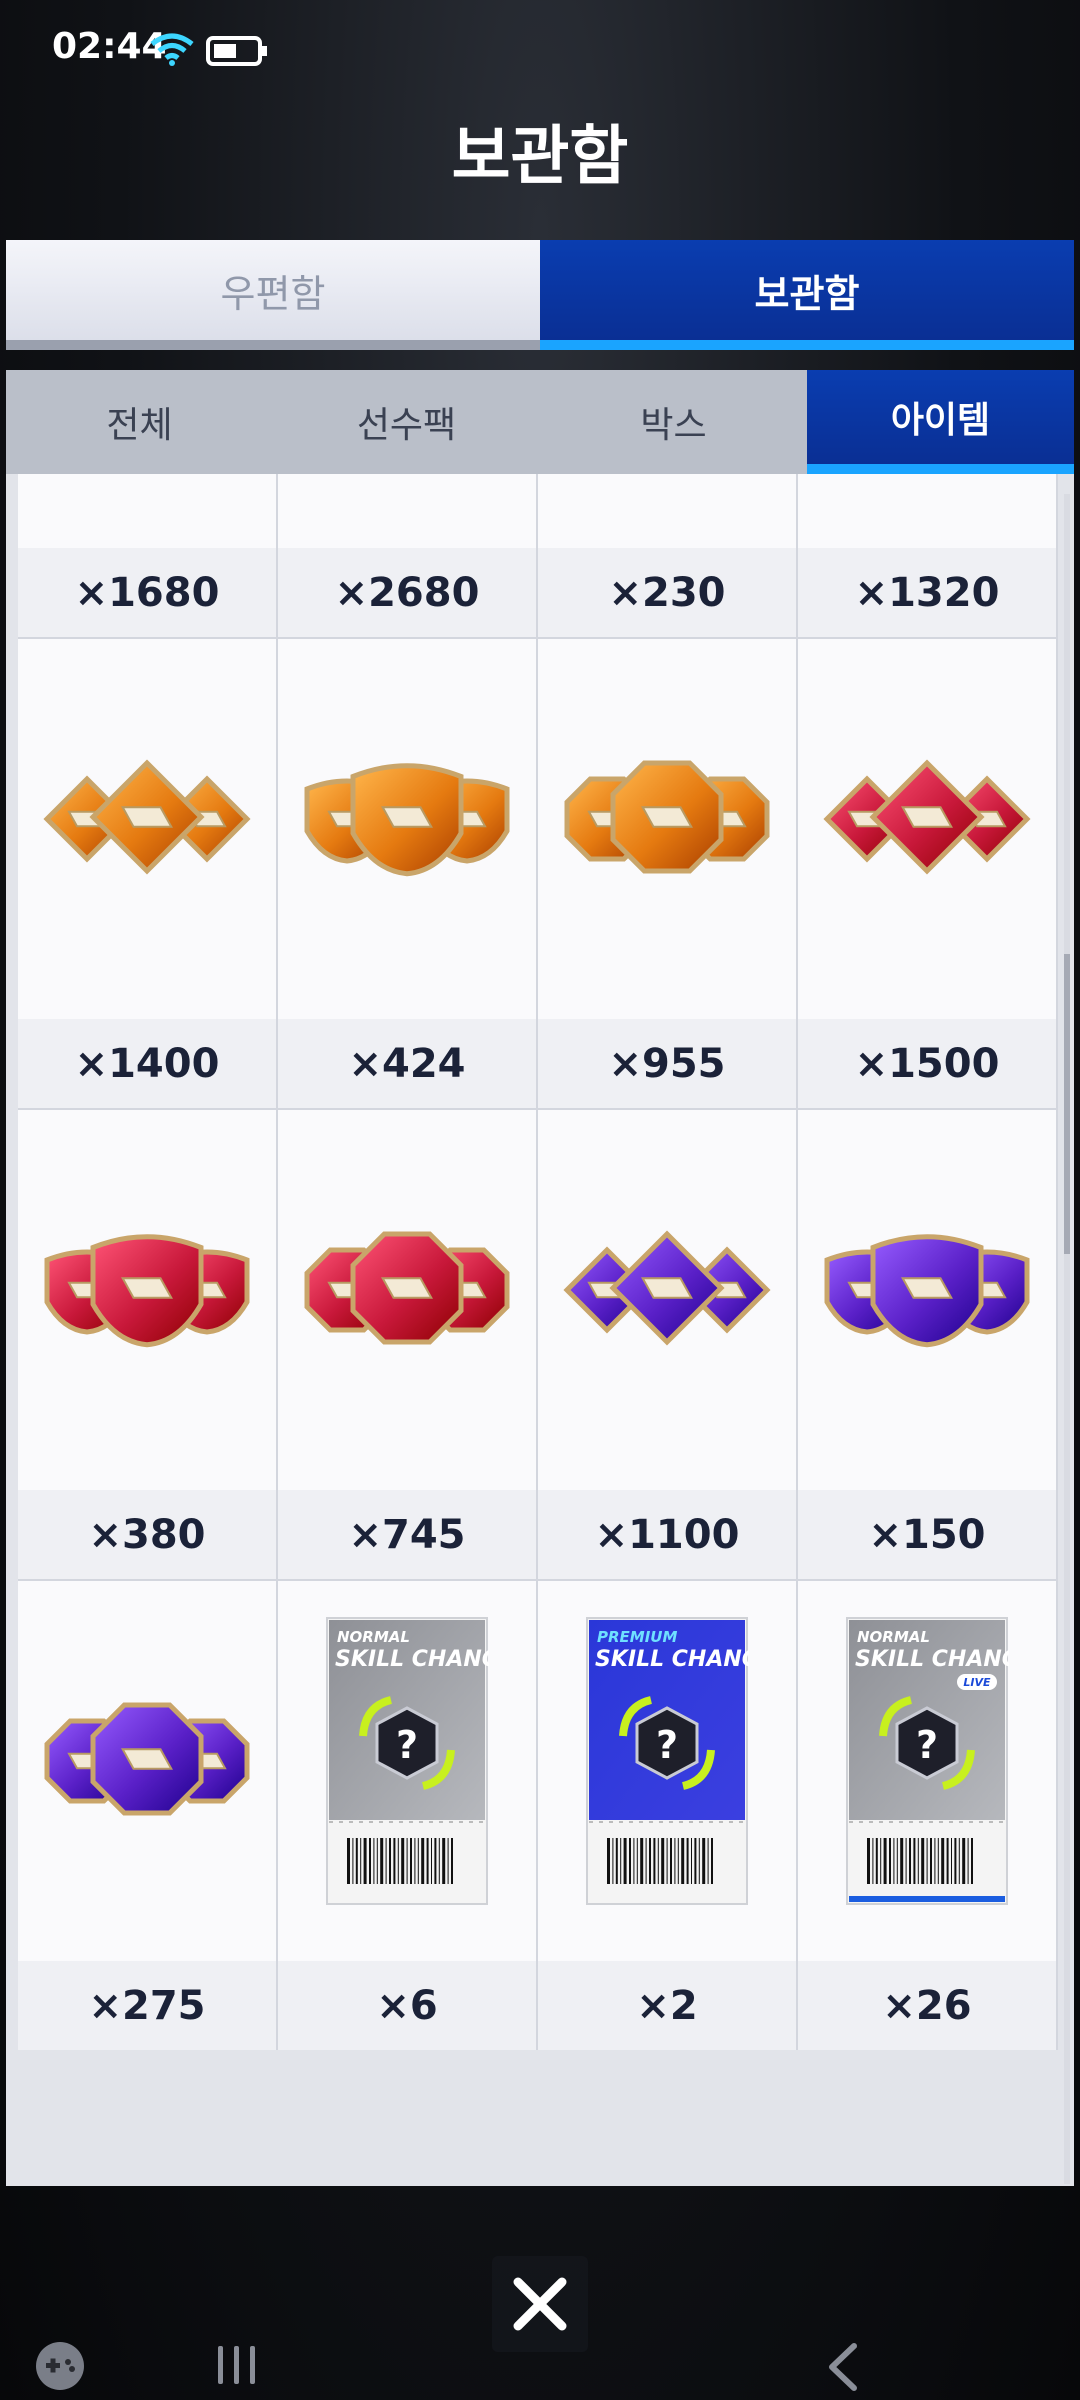  Describe the element at coordinates (407, 1534) in the screenshot. I see `item-count: ×745` at that location.